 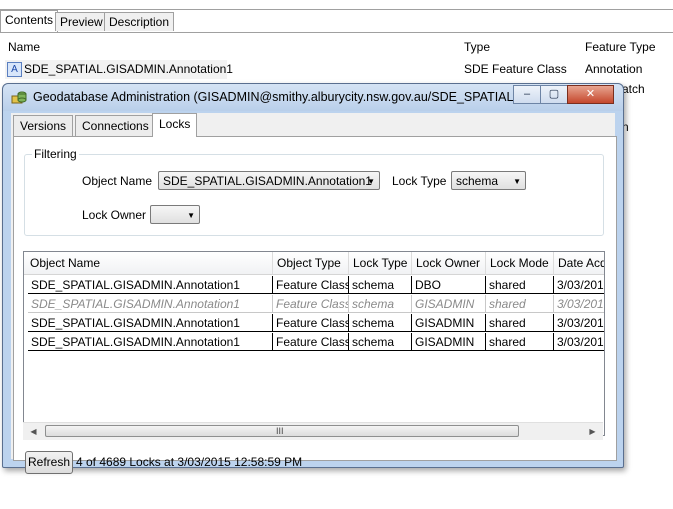 I want to click on column-lock-type: Lock Type, so click(x=380, y=263).